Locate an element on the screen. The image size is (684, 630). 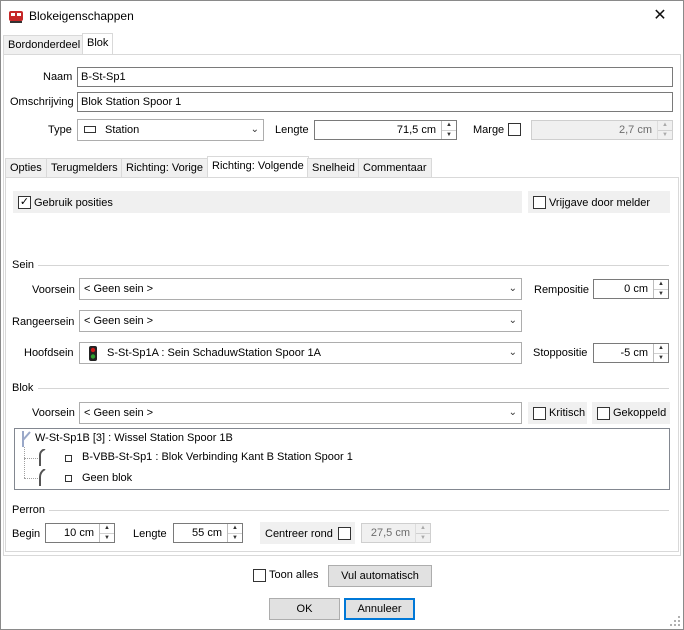
gebruik-posities-checkbox: ✓ is located at coordinates (24, 202).